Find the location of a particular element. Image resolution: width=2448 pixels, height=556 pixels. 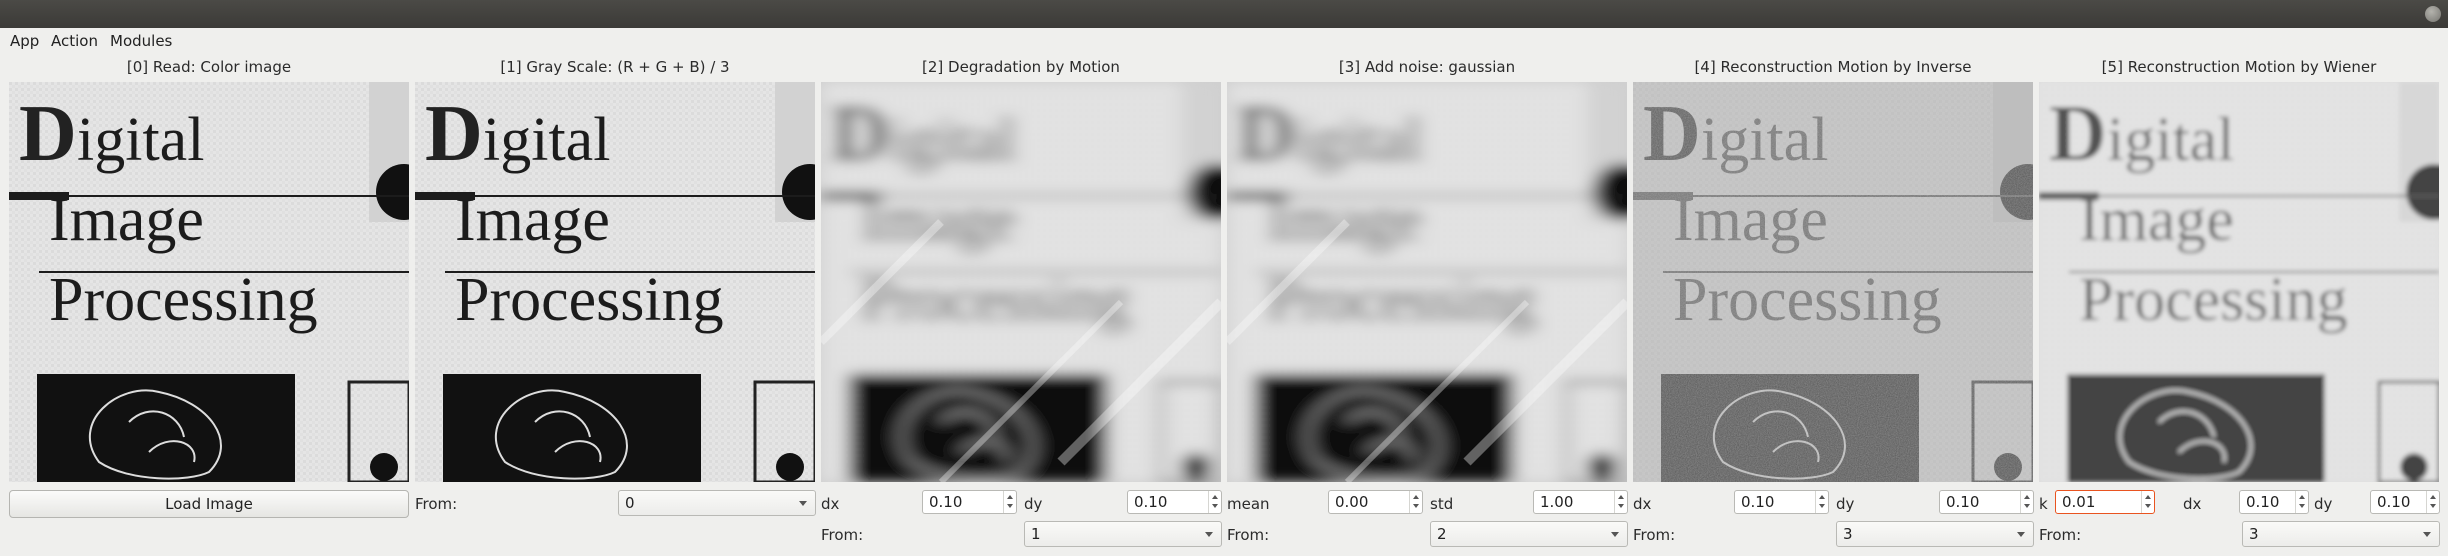

from-select-value: 2 is located at coordinates (1442, 534).